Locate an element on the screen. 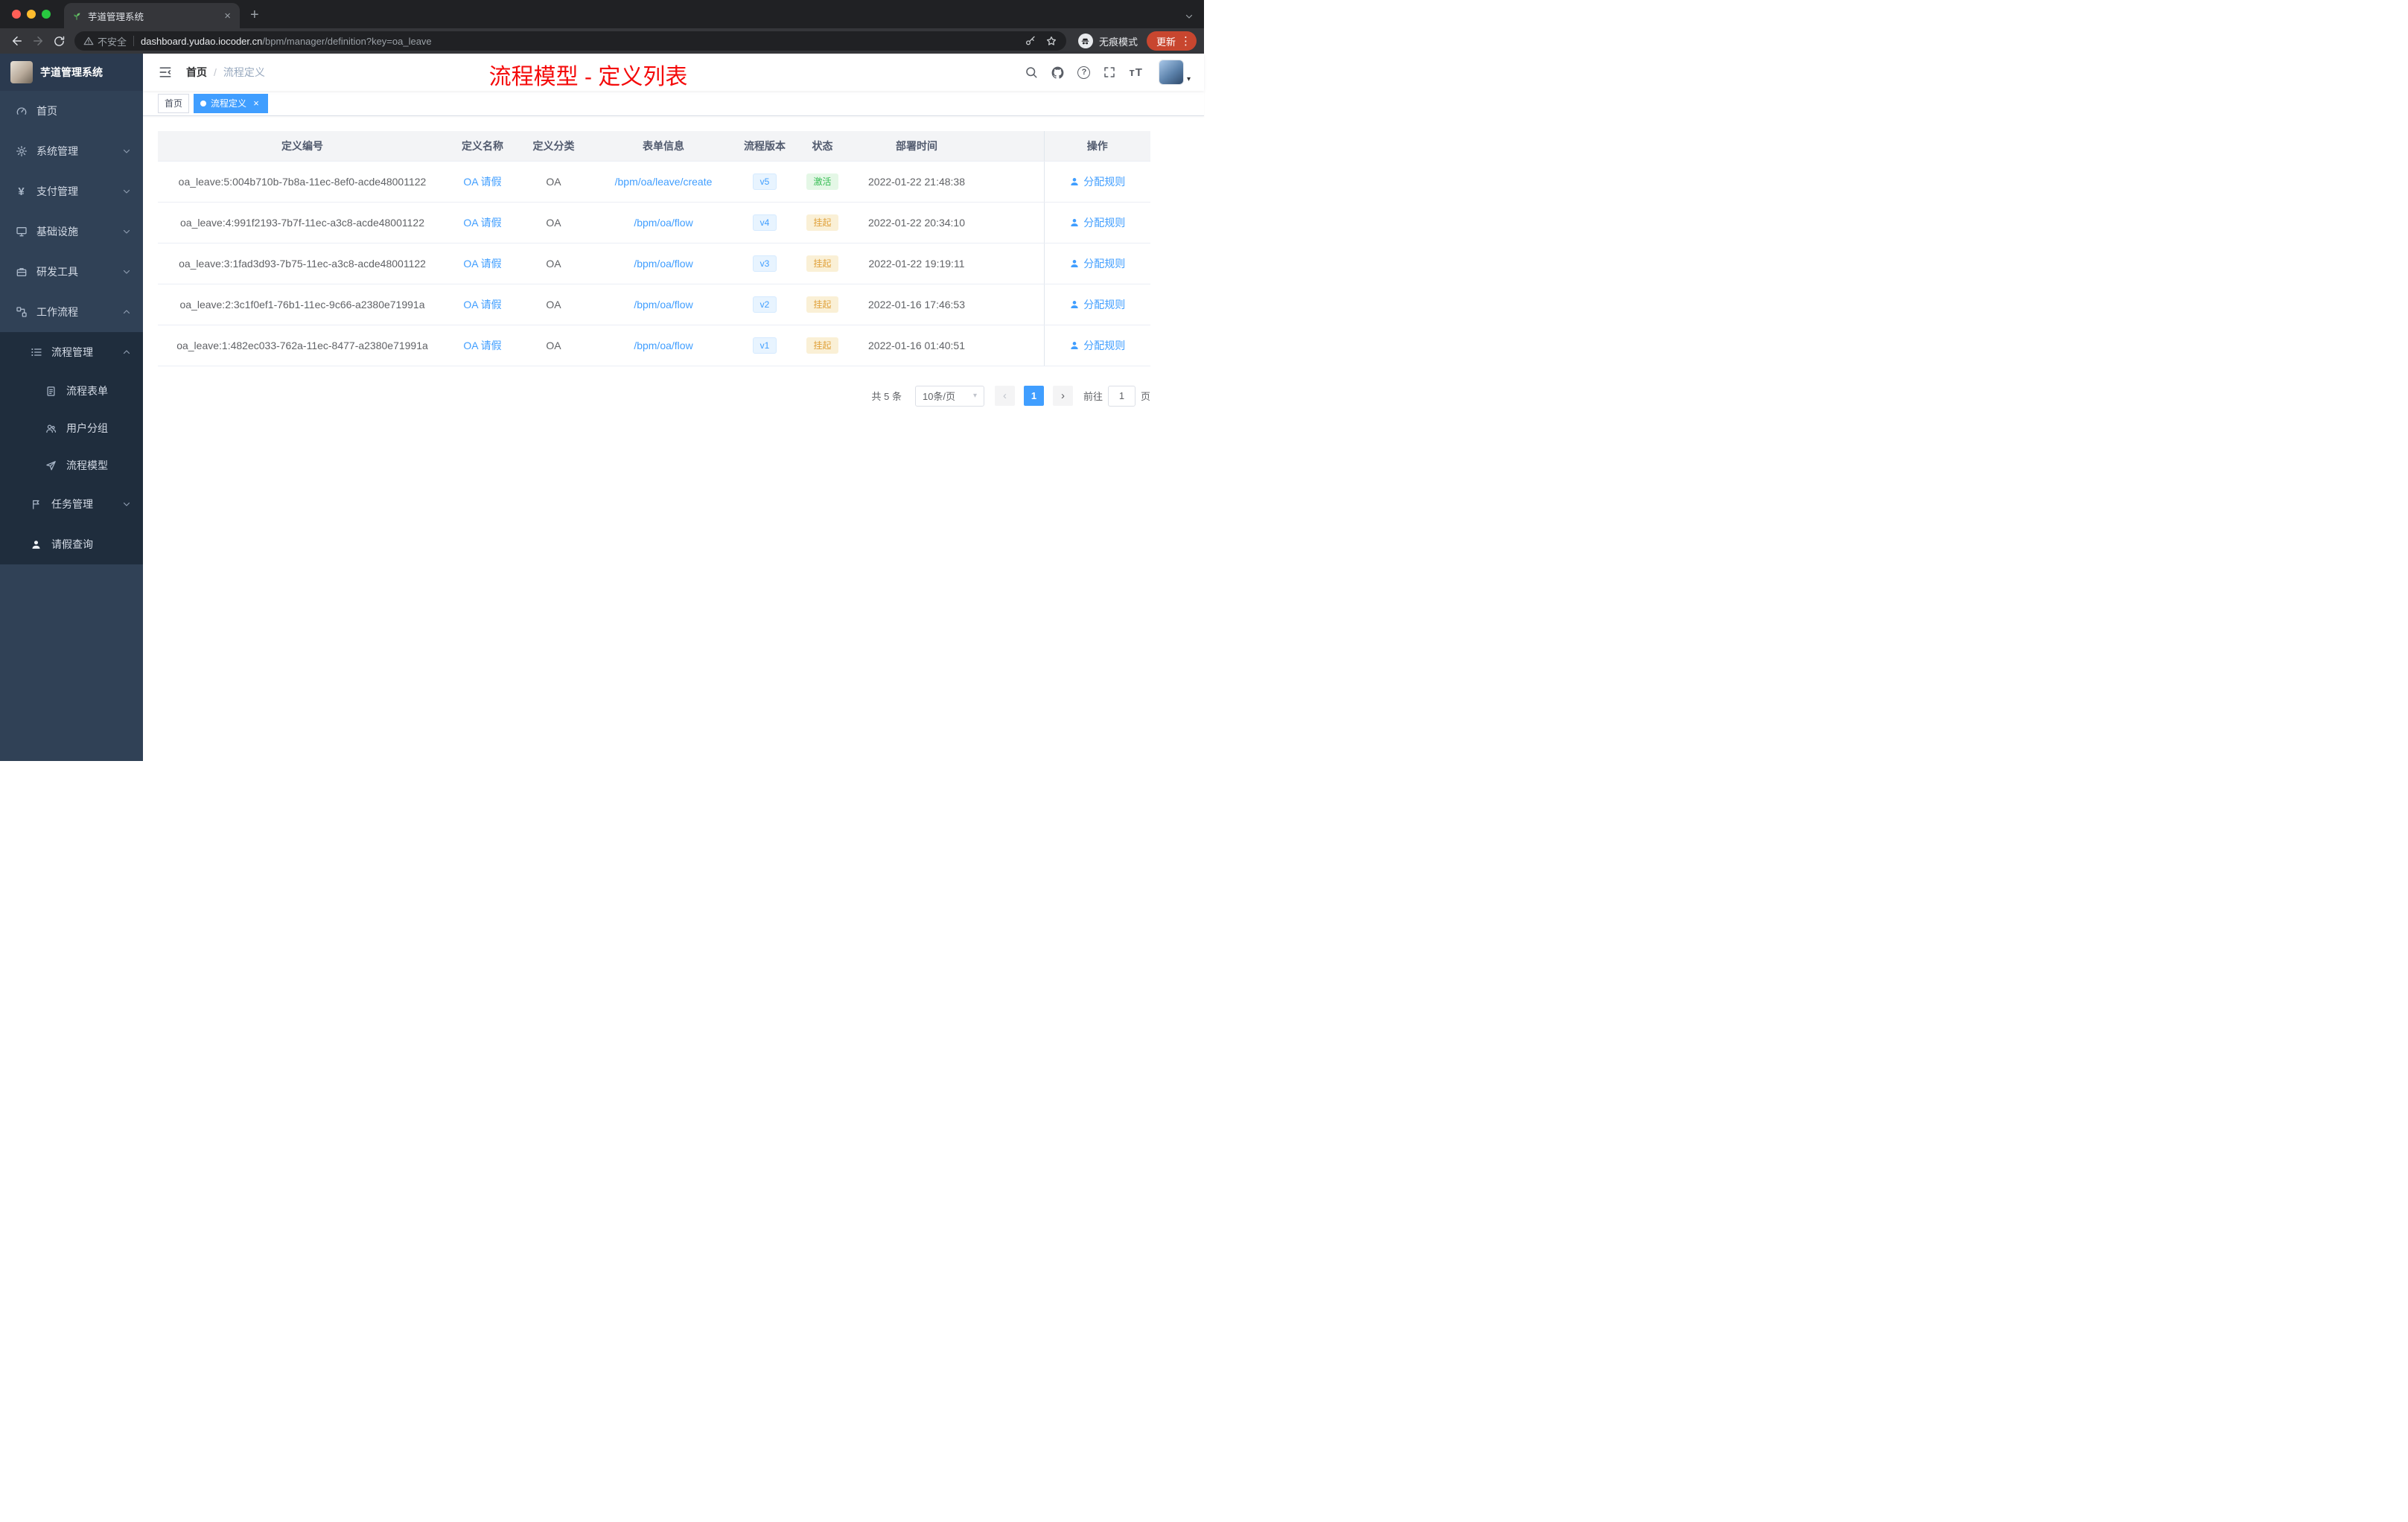  fullscreen-icon is located at coordinates (1109, 72).